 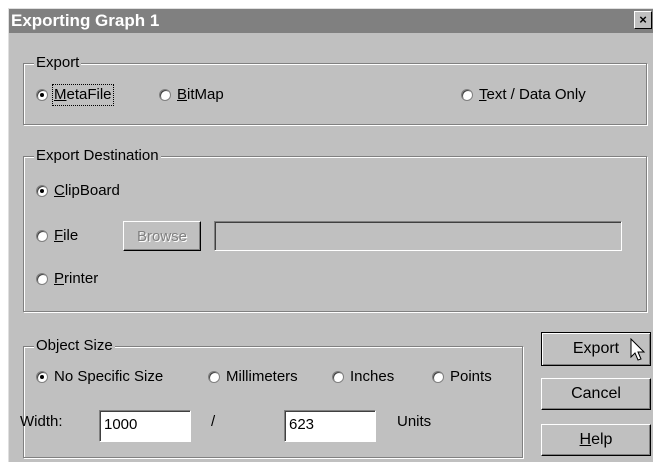 I want to click on browse-button: Browse, so click(x=162, y=236).